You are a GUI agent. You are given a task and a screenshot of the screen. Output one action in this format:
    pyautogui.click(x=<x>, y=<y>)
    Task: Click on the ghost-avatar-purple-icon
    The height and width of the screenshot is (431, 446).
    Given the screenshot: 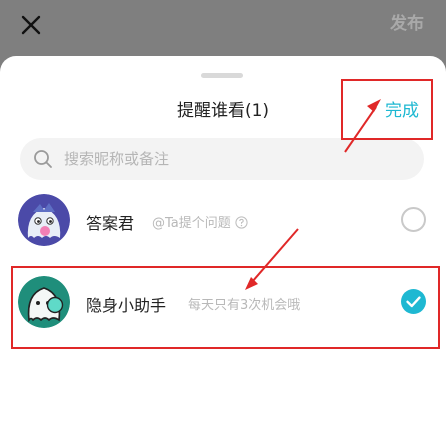 What is the action you would take?
    pyautogui.click(x=44, y=220)
    